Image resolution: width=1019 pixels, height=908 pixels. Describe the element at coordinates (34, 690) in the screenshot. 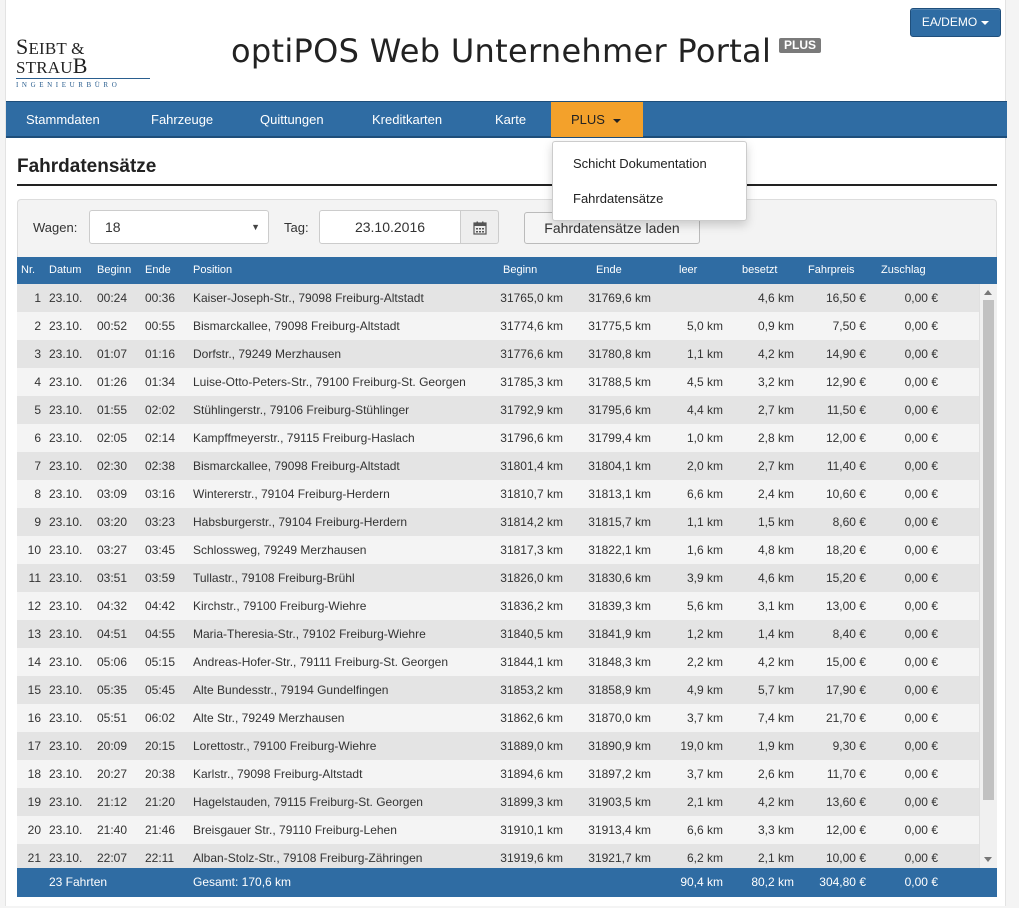

I see `table-cell: 15` at that location.